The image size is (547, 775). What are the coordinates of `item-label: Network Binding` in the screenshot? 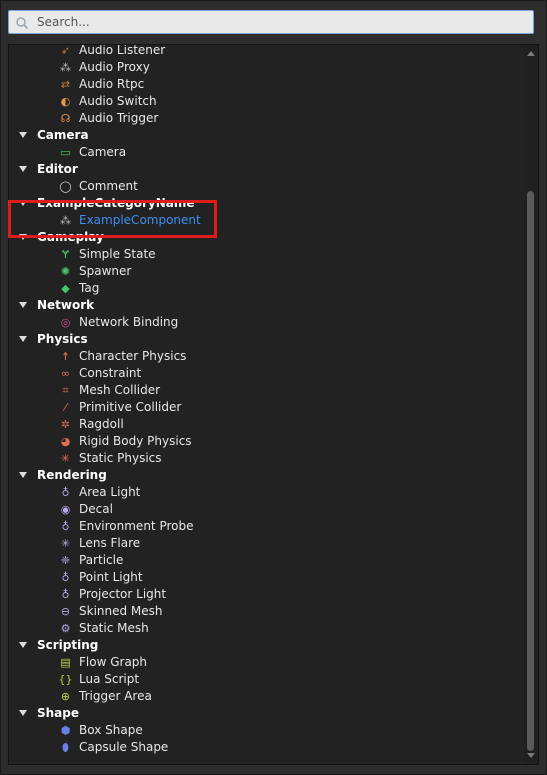 It's located at (129, 322).